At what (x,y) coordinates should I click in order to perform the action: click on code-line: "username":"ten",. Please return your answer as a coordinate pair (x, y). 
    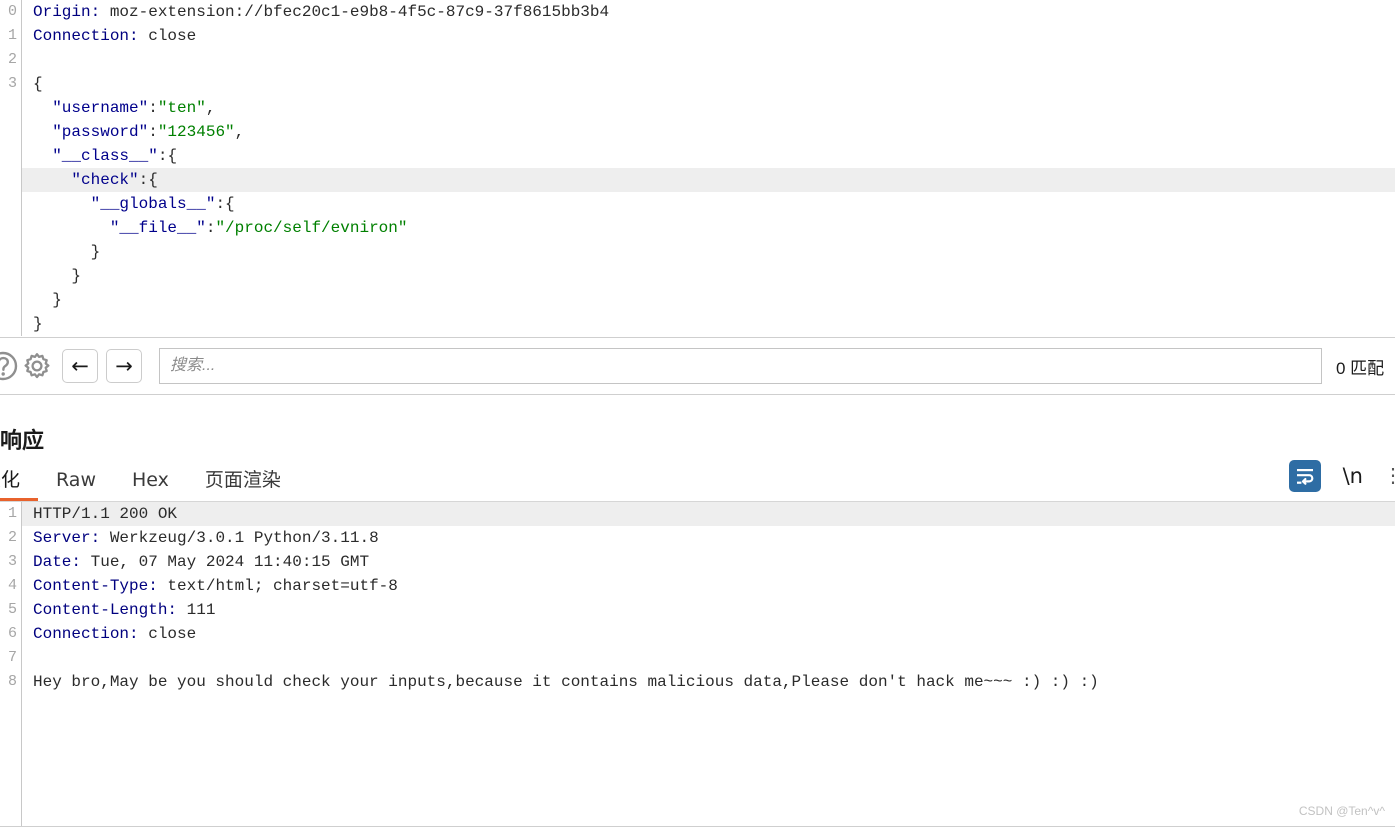
    Looking at the image, I should click on (714, 108).